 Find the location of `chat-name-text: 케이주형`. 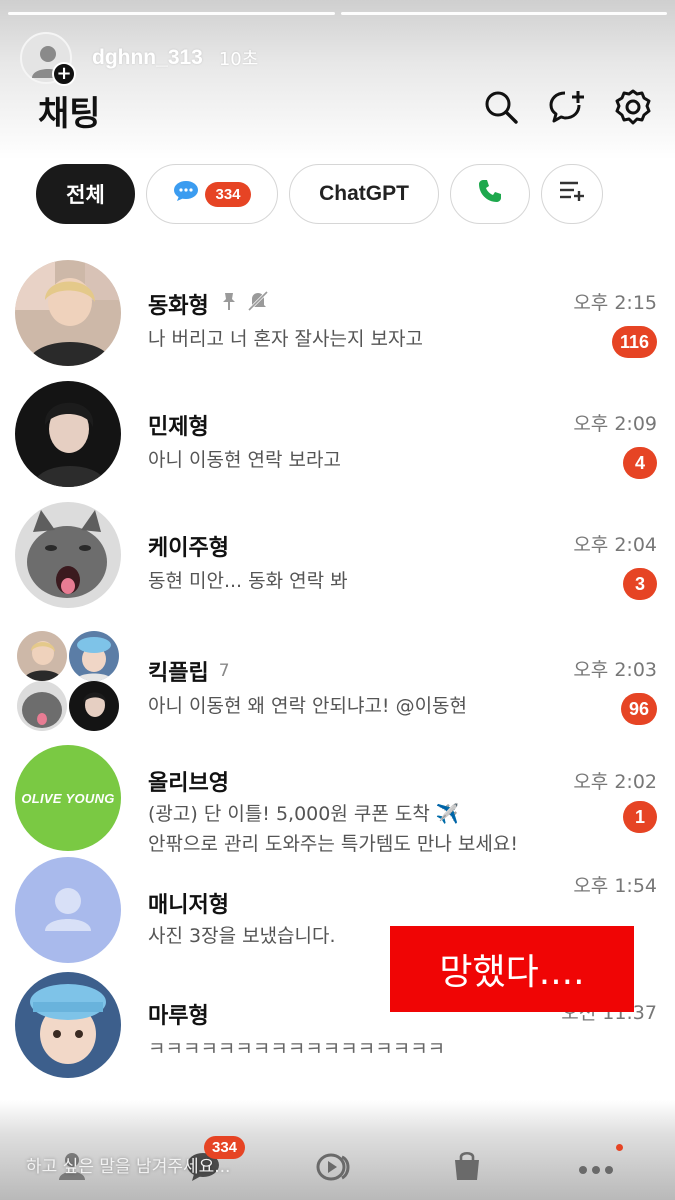

chat-name-text: 케이주형 is located at coordinates (188, 548).